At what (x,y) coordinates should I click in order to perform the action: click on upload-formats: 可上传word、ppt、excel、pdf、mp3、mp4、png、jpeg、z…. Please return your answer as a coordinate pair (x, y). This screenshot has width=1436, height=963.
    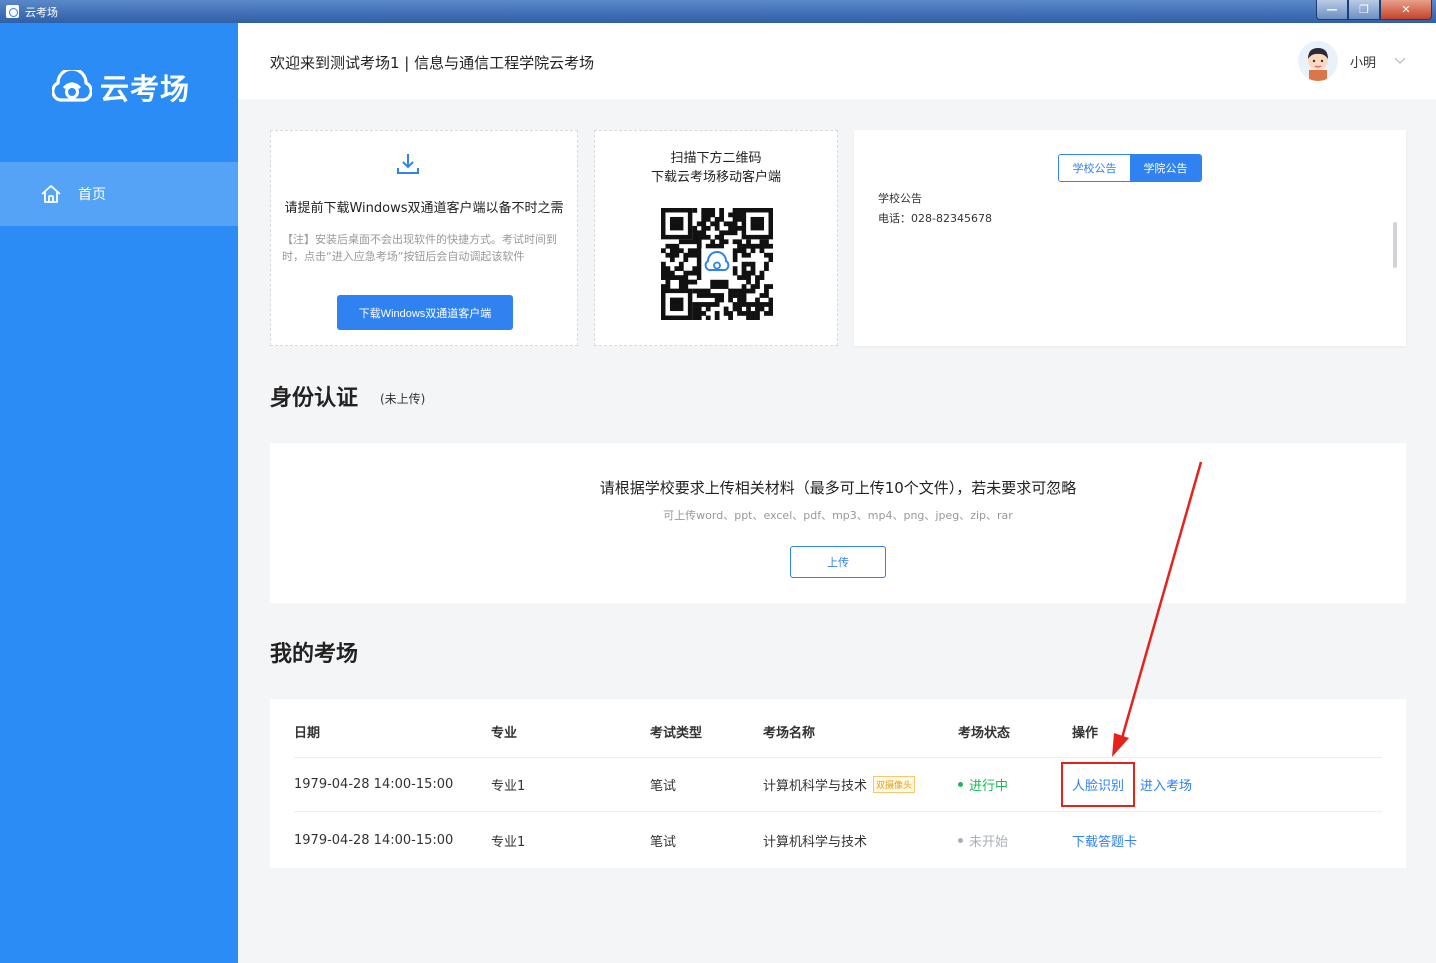
    Looking at the image, I should click on (838, 515).